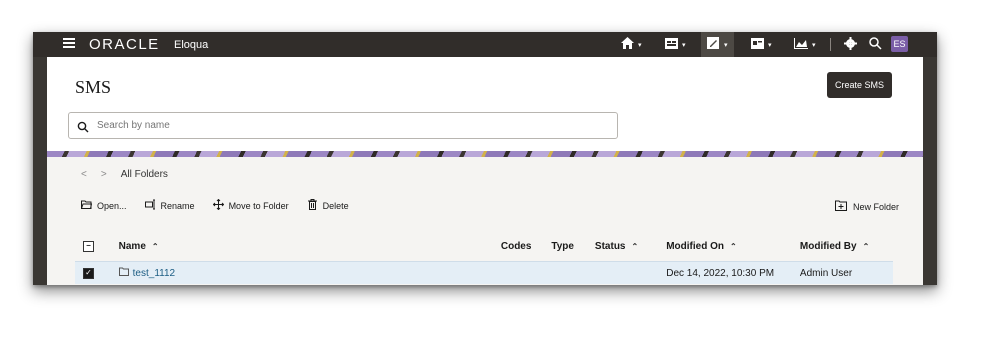  Describe the element at coordinates (97, 246) in the screenshot. I see `select-all-cell: −` at that location.